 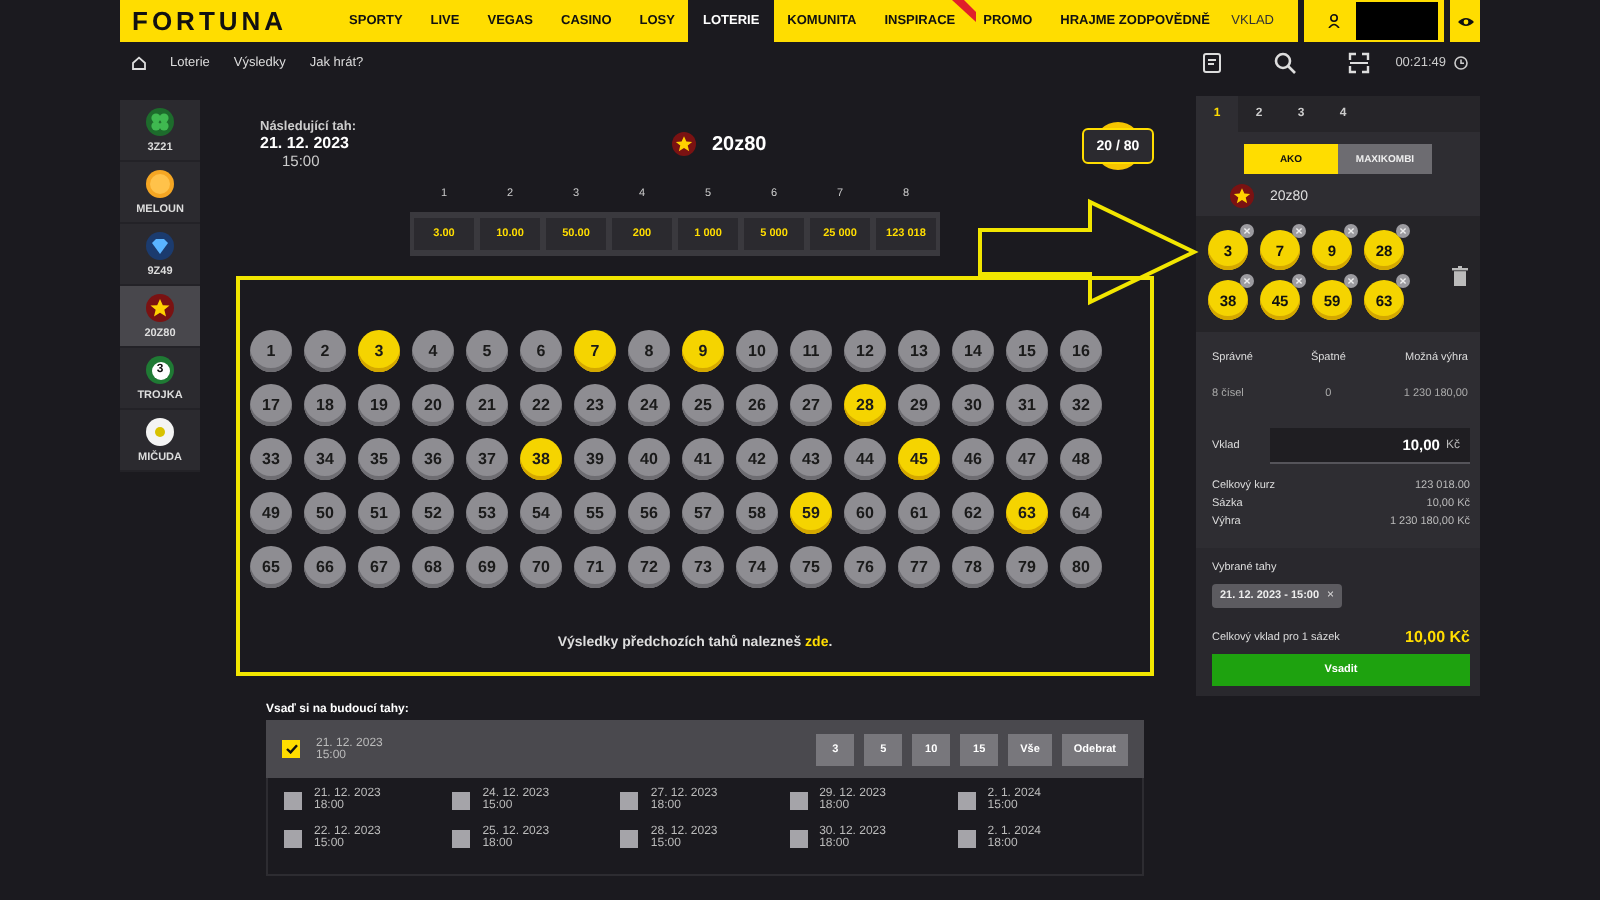 What do you see at coordinates (703, 567) in the screenshot?
I see `number-ball: 73` at bounding box center [703, 567].